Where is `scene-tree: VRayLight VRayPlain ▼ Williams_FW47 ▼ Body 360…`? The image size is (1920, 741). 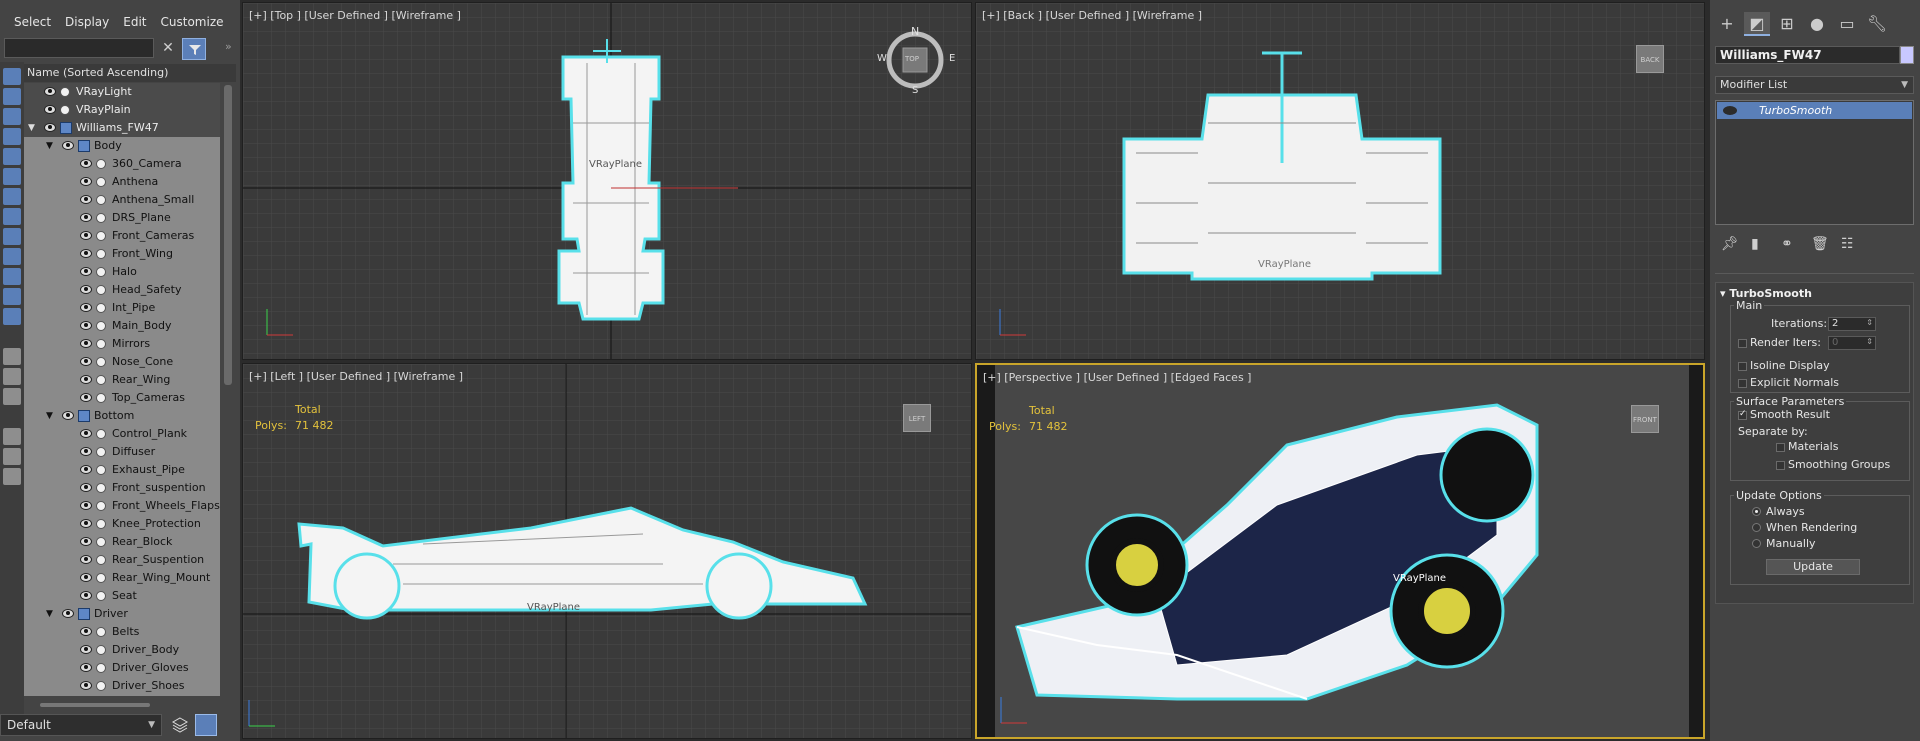 scene-tree: VRayLight VRayPlain ▼ Williams_FW47 ▼ Body 360… is located at coordinates (122, 389).